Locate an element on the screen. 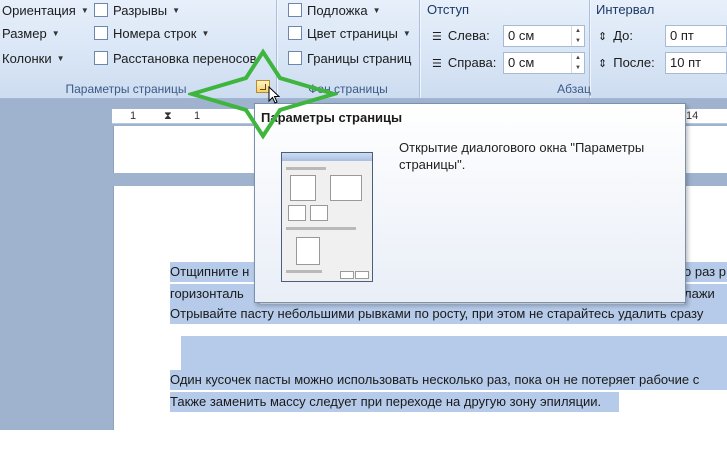 The height and width of the screenshot is (472, 727). spacing-before-label: ⇕ До: is located at coordinates (615, 36).